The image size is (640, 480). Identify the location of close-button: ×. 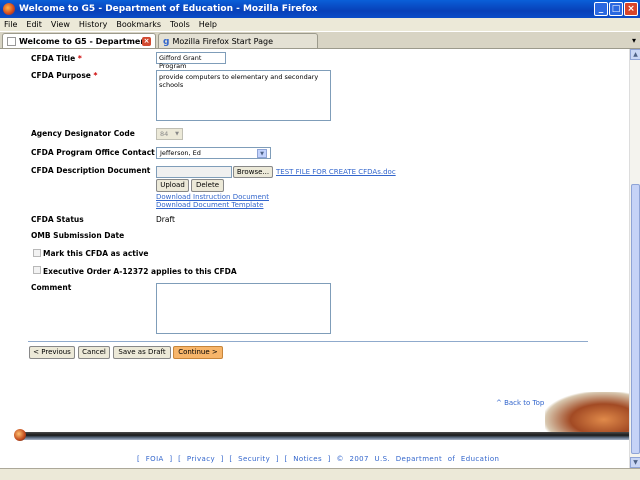
(631, 9).